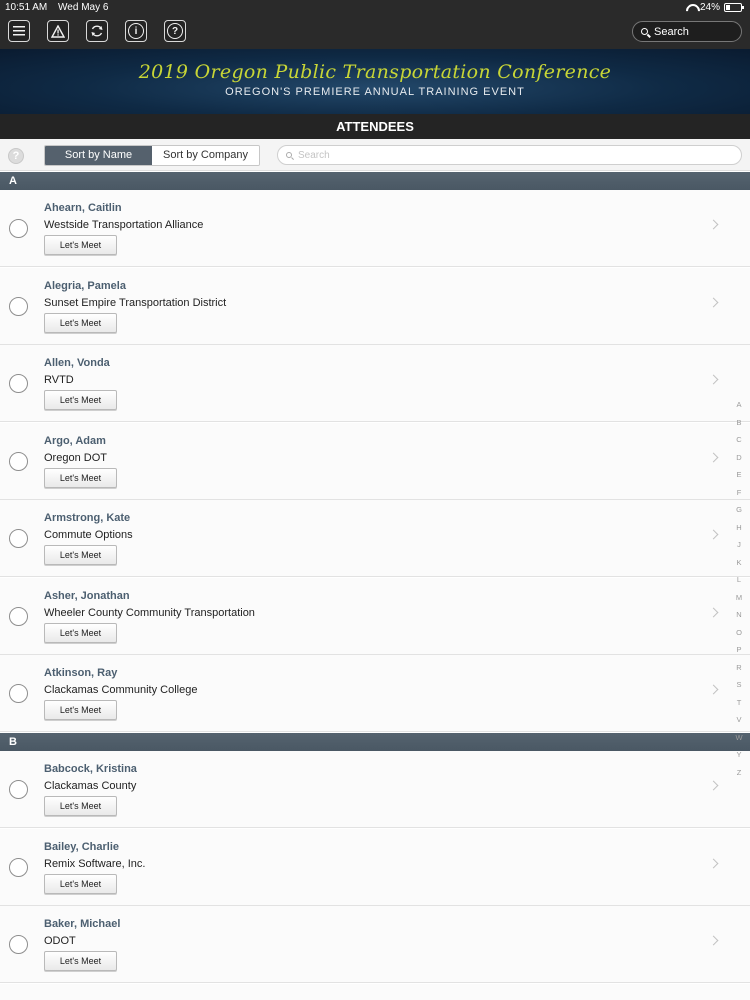 This screenshot has width=750, height=1000. Describe the element at coordinates (95, 864) in the screenshot. I see `attendee-company: Remix Software, Inc.` at that location.